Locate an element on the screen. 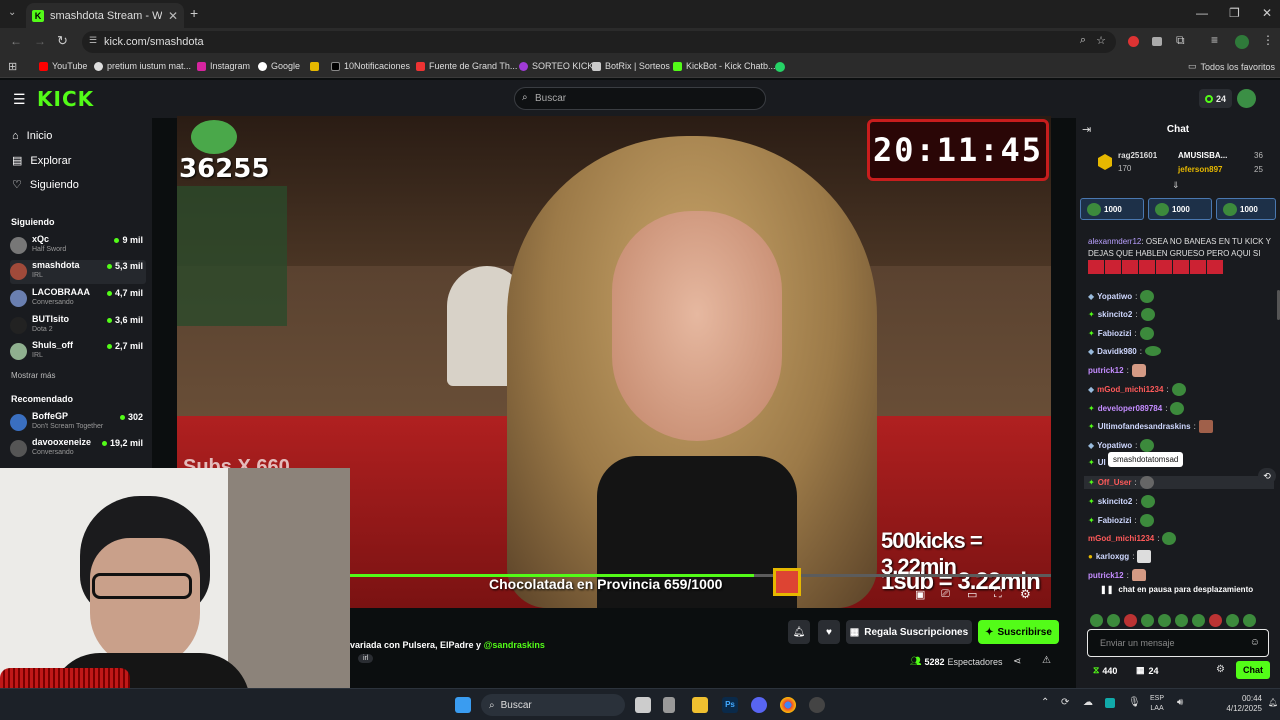 This screenshot has height=720, width=1280. pip-icon: ▣ is located at coordinates (920, 594).